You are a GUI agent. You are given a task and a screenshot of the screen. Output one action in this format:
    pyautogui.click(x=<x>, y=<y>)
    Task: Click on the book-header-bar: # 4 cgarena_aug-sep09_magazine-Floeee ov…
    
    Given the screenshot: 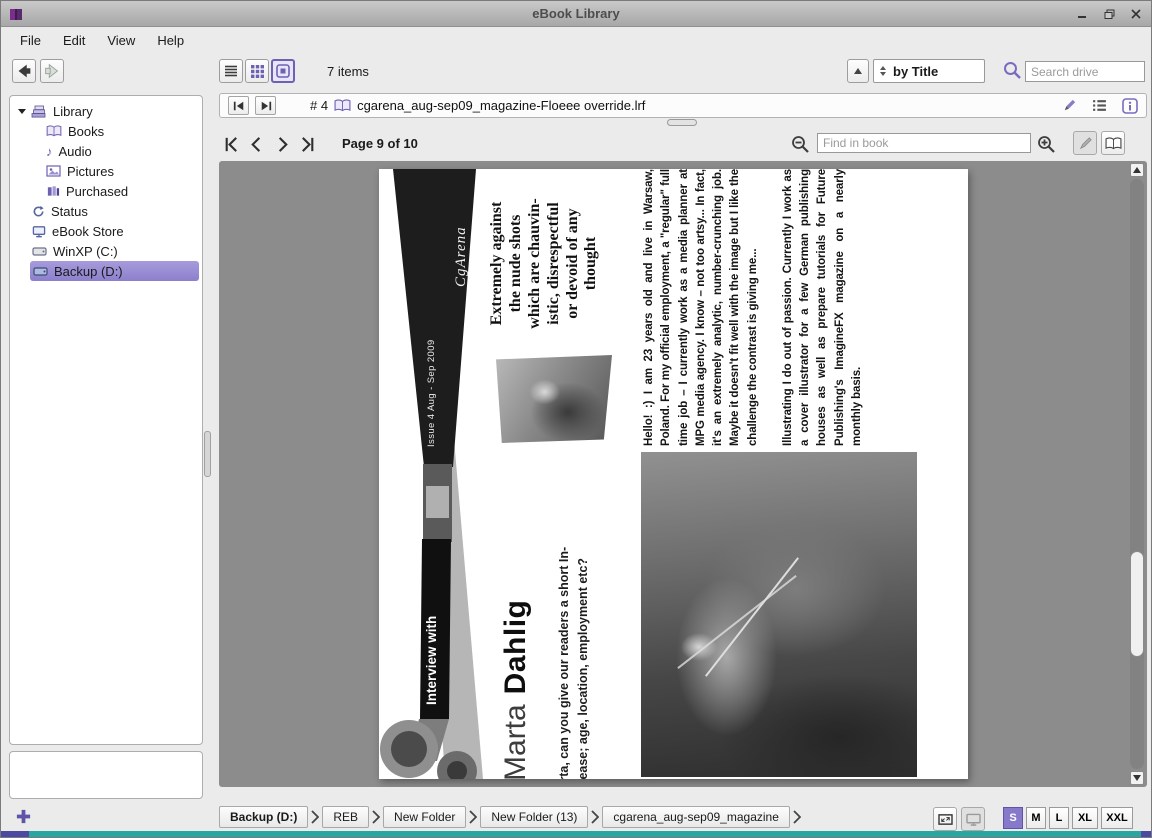 What is the action you would take?
    pyautogui.click(x=683, y=105)
    